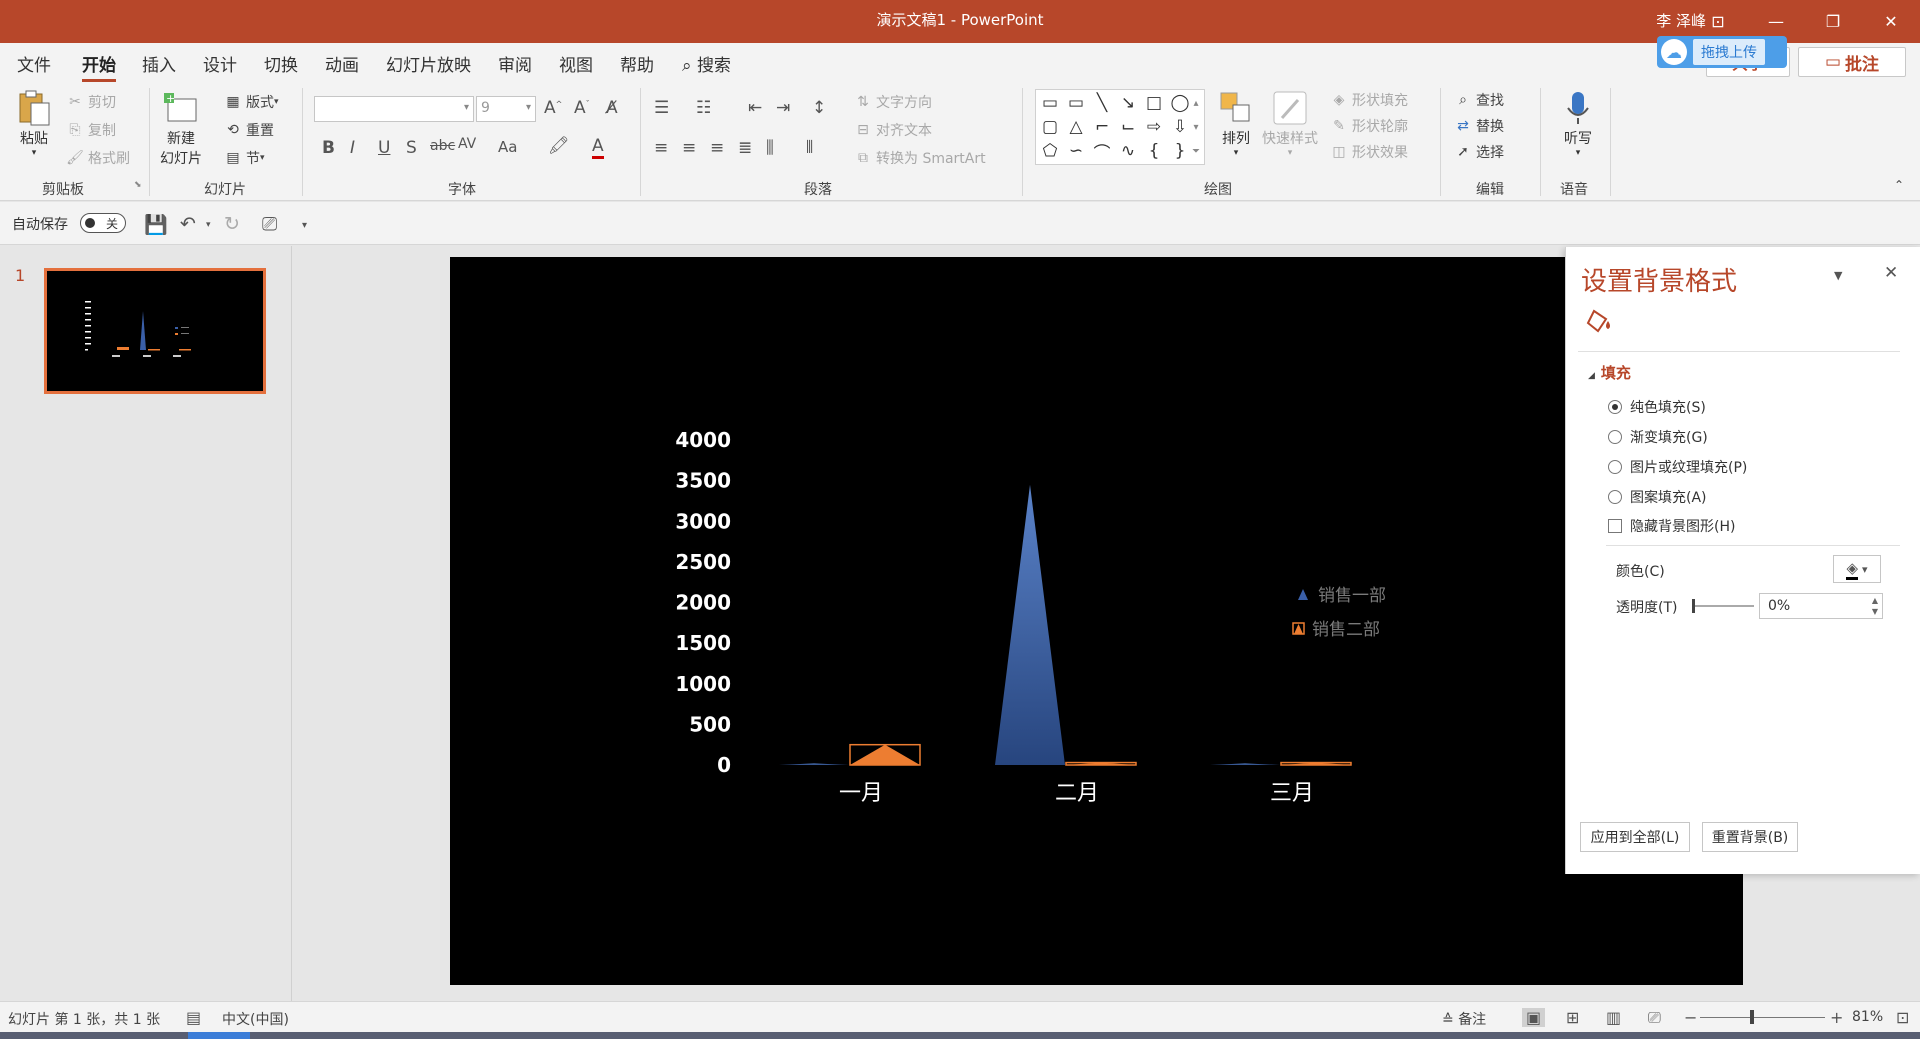 The image size is (1920, 1039). Describe the element at coordinates (1635, 837) in the screenshot. I see `apply-all-button: 应用到全部(L)` at that location.